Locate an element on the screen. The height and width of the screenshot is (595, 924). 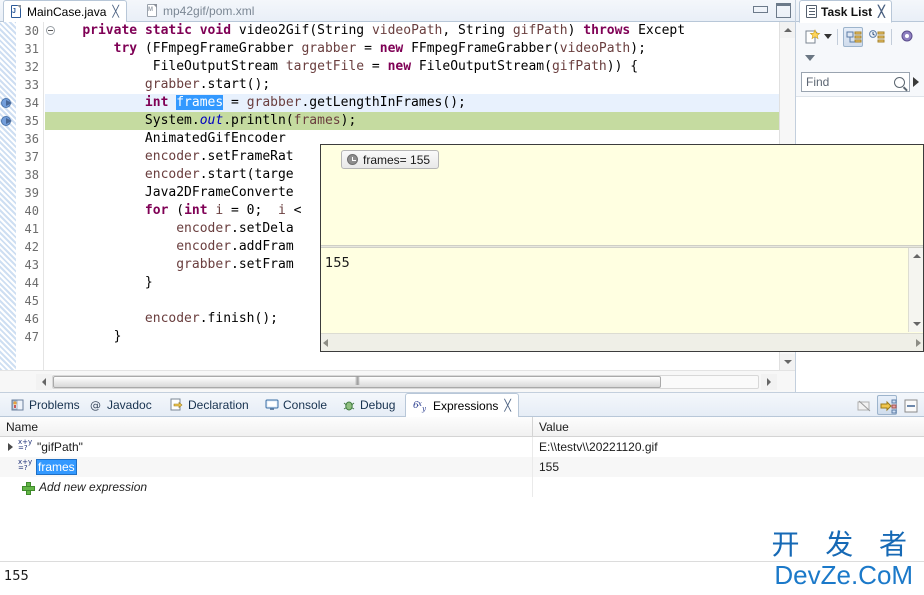
line-number: 45 is located at coordinates (31, 301).